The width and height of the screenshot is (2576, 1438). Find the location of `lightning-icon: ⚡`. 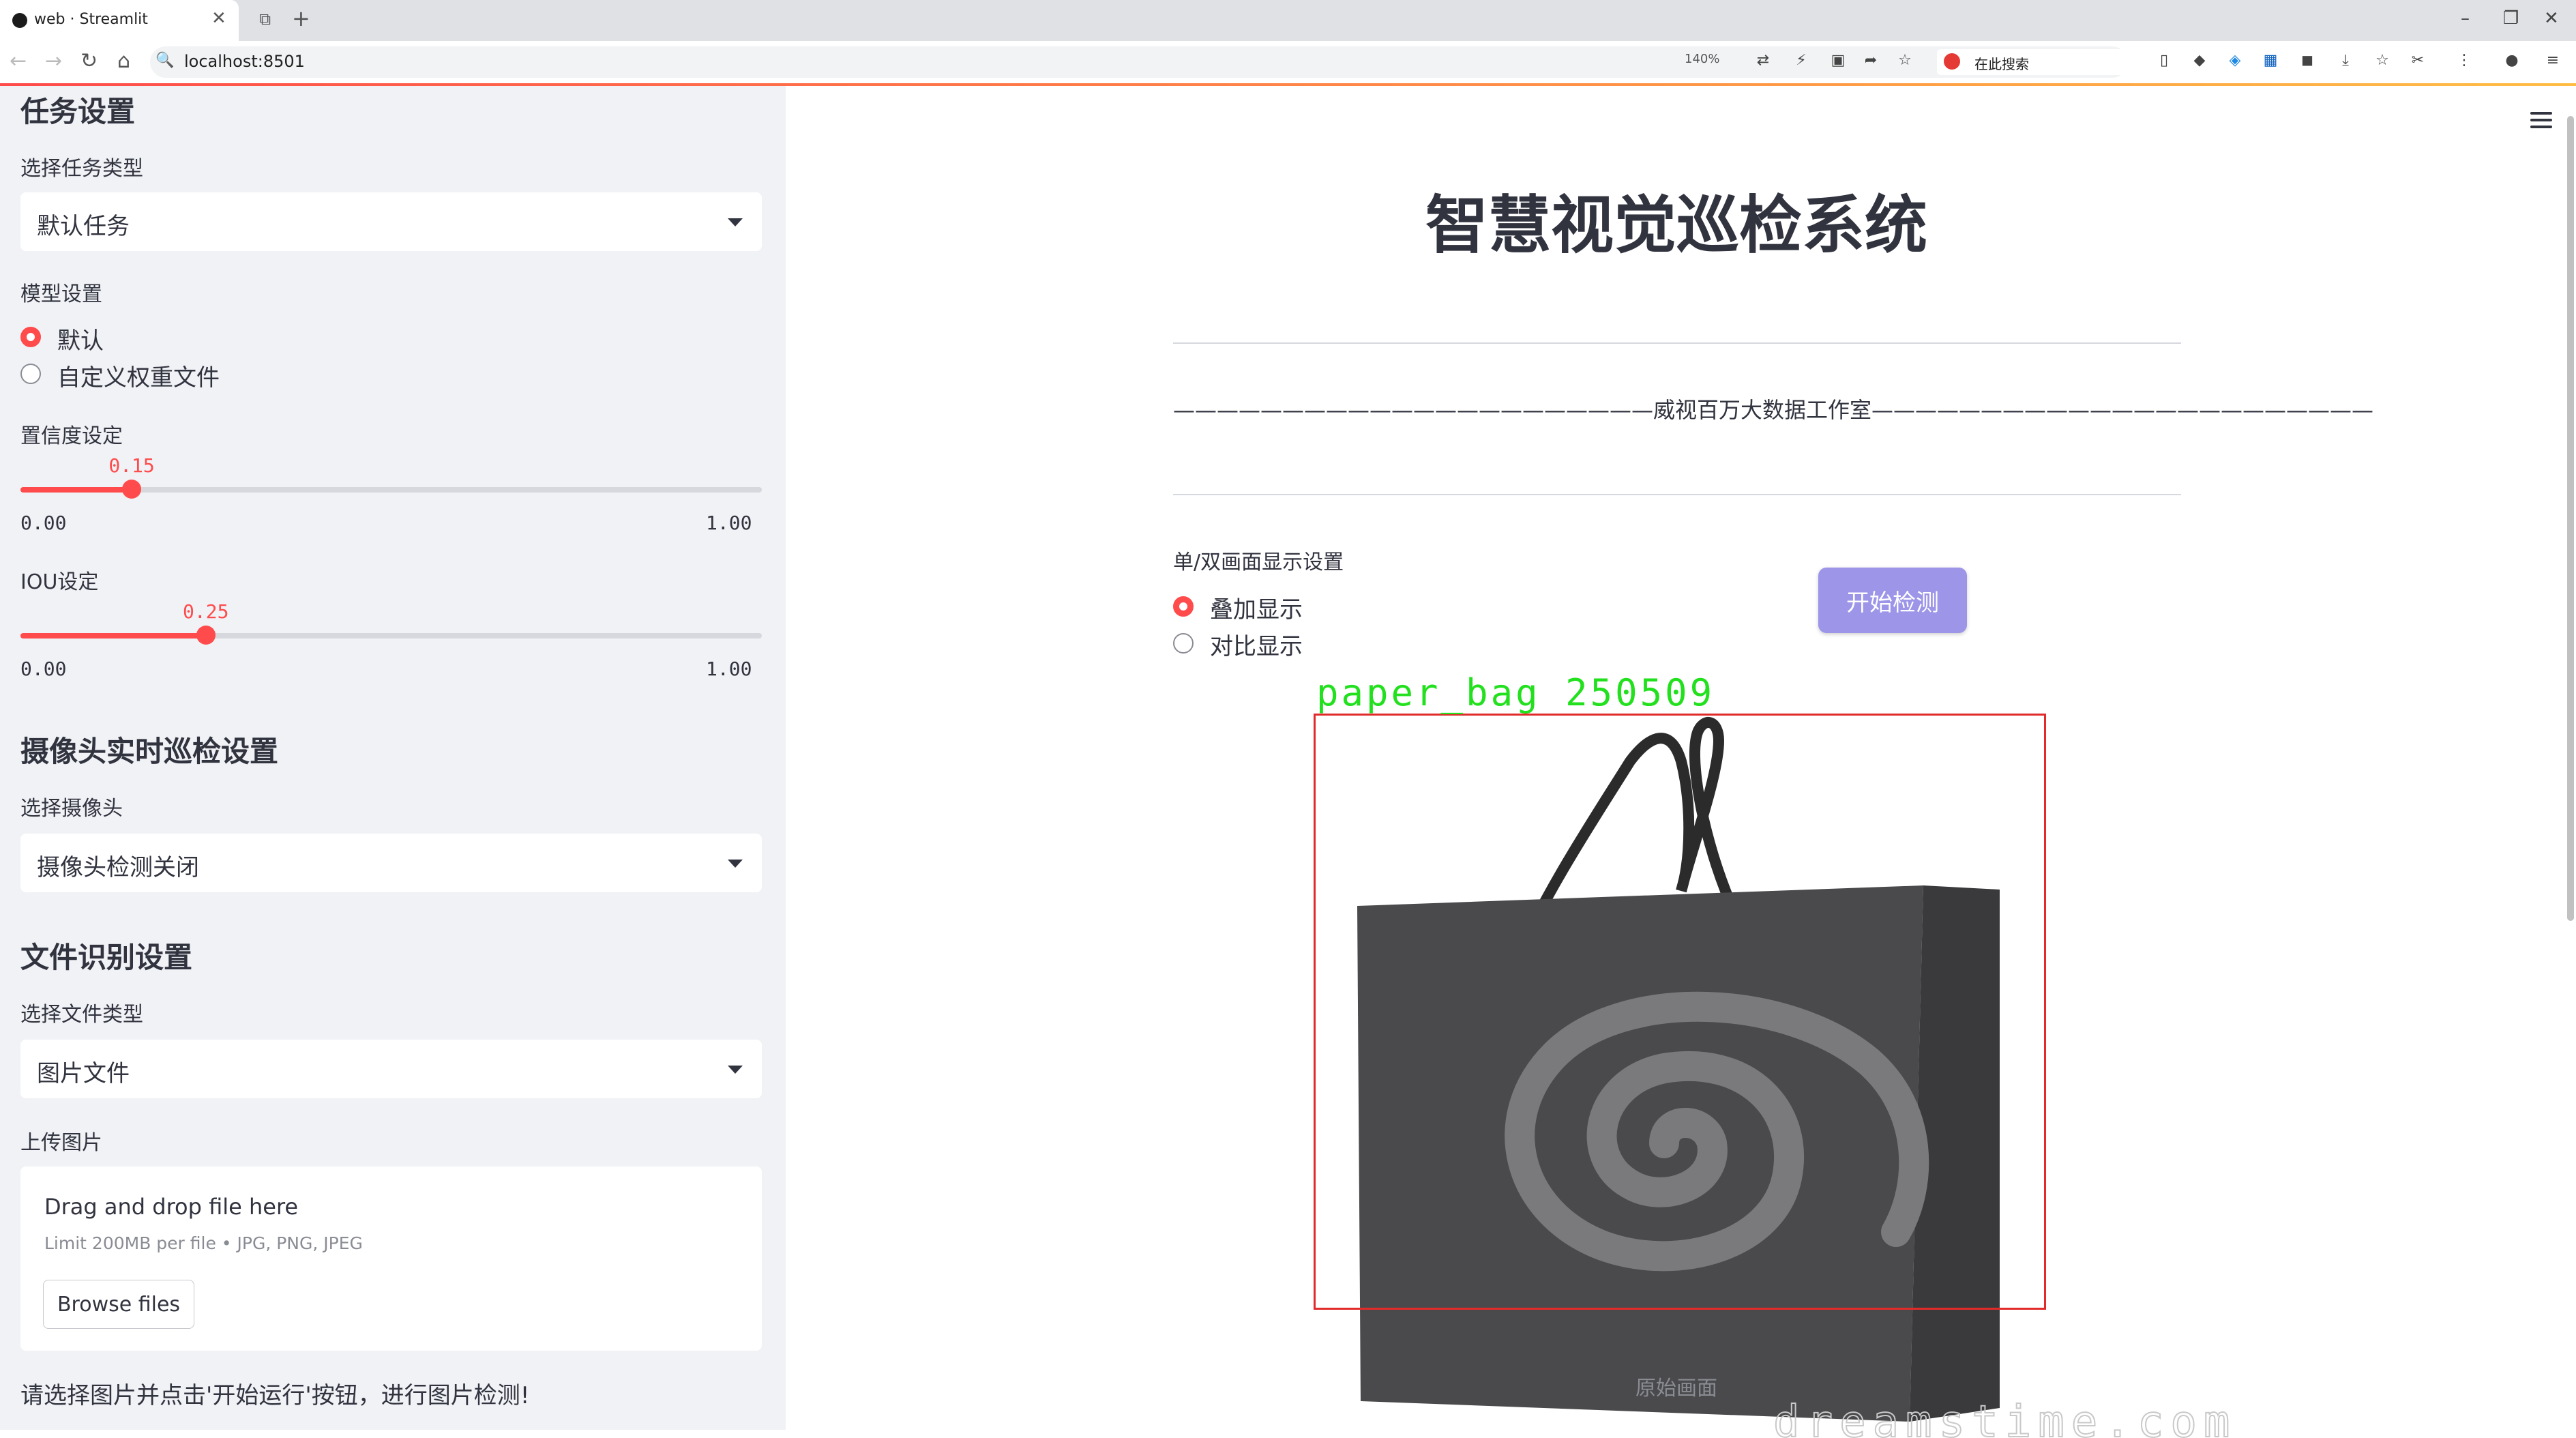

lightning-icon: ⚡ is located at coordinates (1801, 61).